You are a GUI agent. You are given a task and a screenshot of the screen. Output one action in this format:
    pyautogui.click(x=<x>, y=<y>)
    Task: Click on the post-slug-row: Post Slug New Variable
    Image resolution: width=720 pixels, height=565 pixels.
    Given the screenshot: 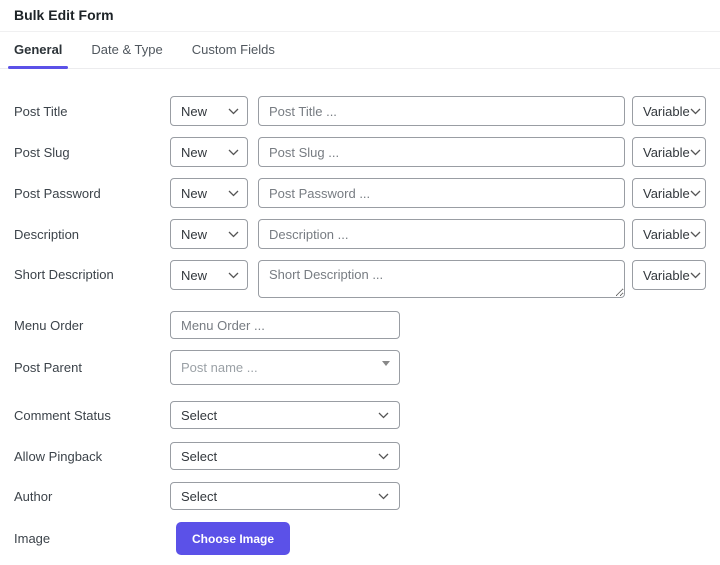 What is the action you would take?
    pyautogui.click(x=360, y=152)
    